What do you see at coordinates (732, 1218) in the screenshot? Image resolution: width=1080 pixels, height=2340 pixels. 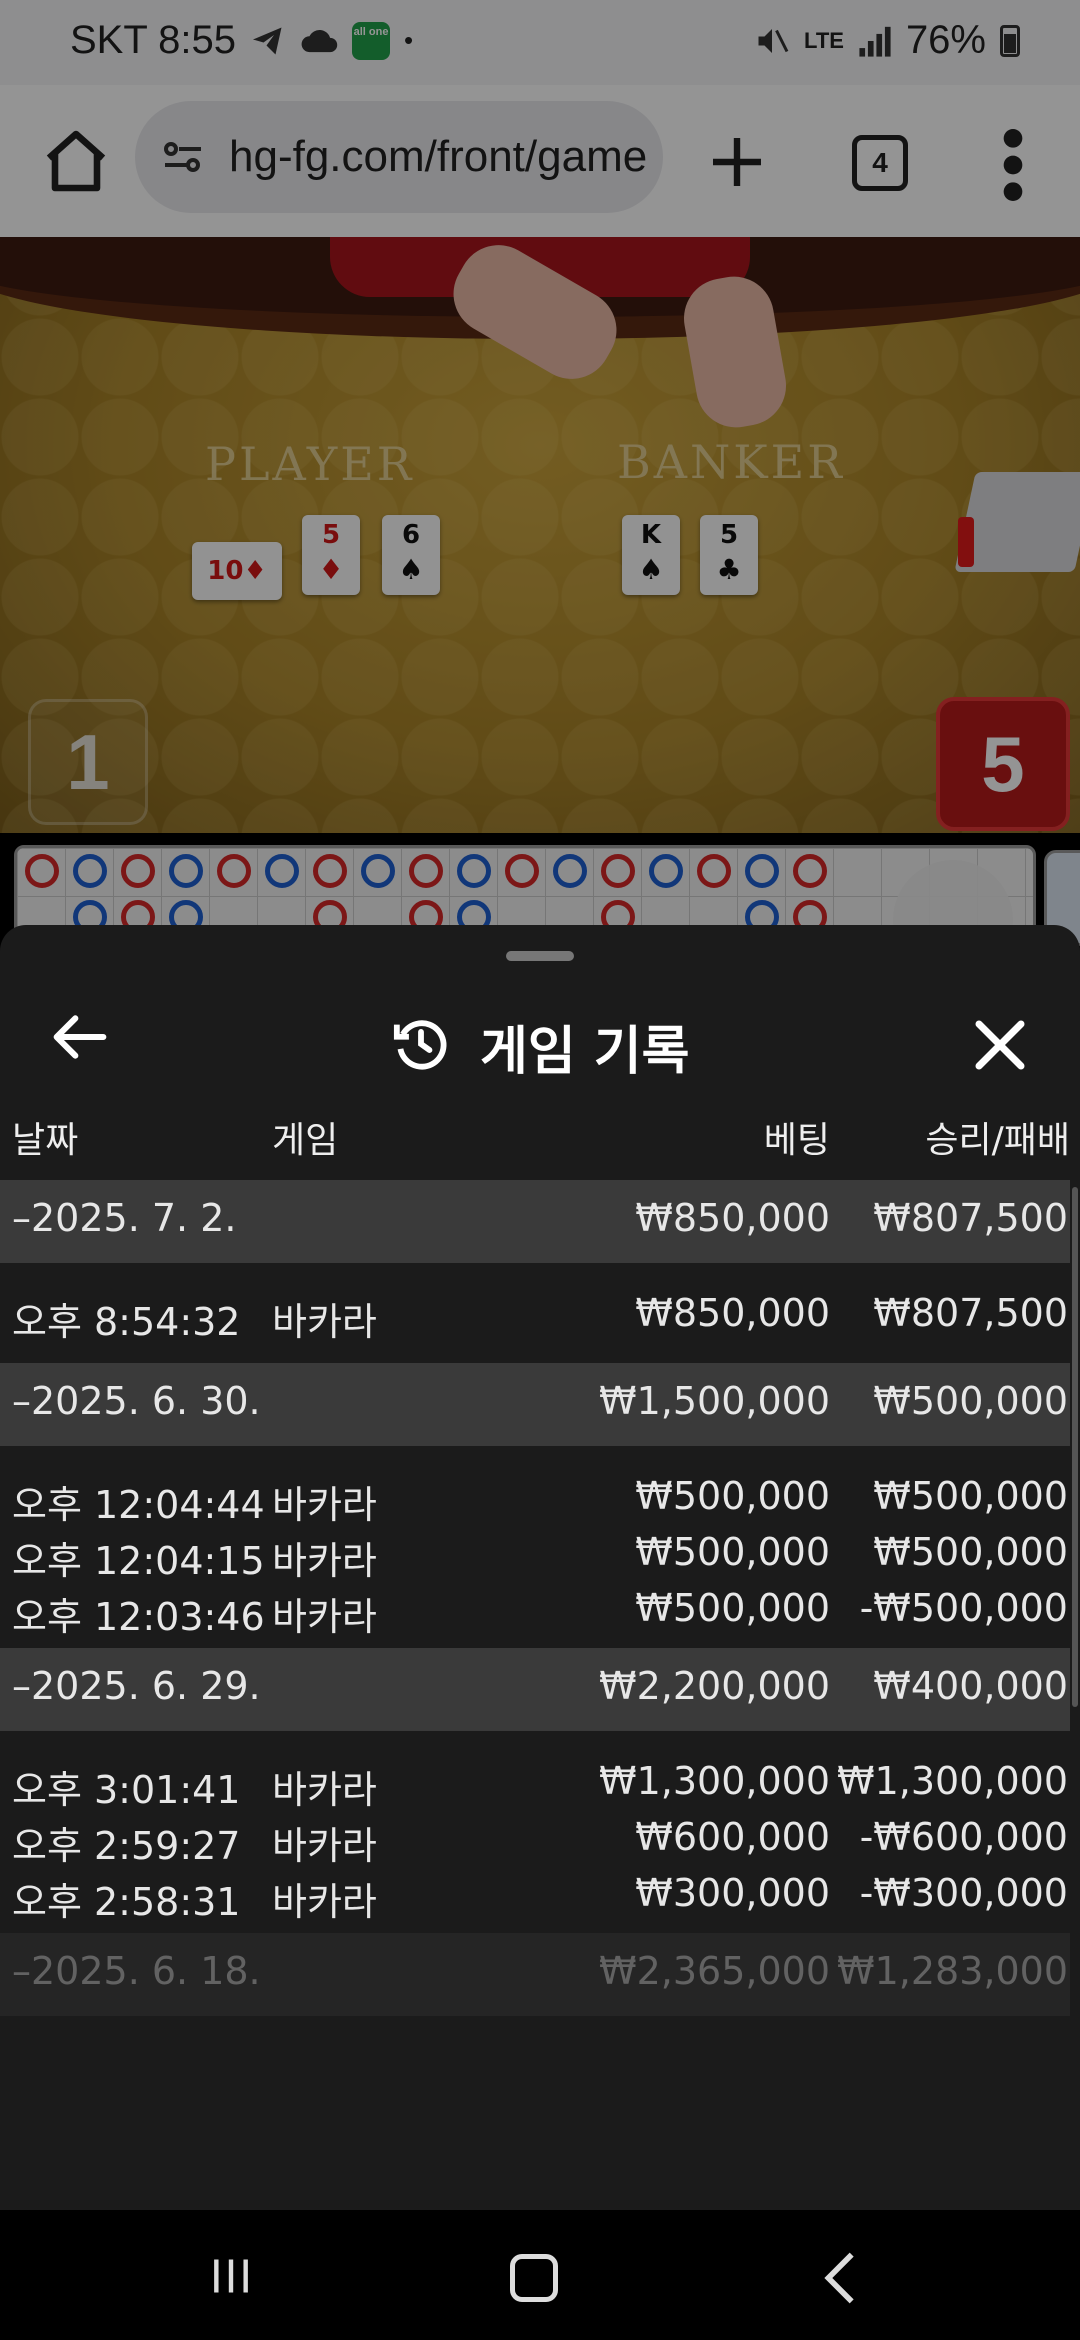 I see `group-bet-total: ₩850,000` at bounding box center [732, 1218].